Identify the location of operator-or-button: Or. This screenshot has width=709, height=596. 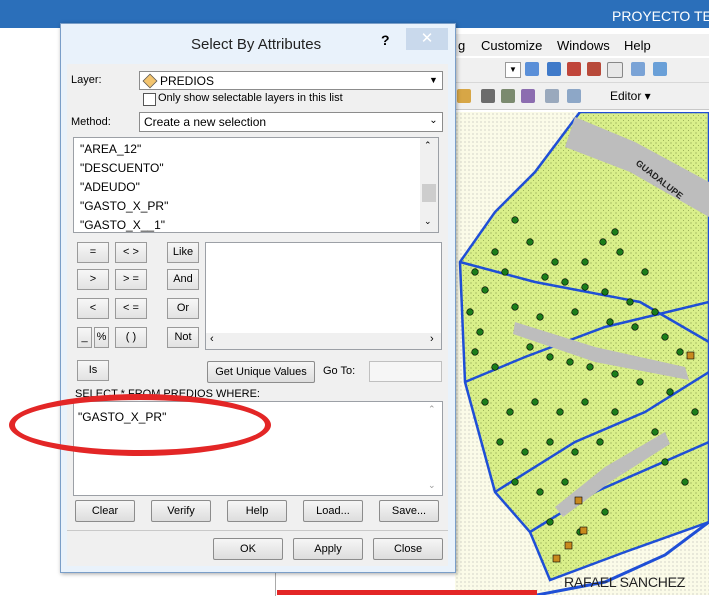
(183, 308).